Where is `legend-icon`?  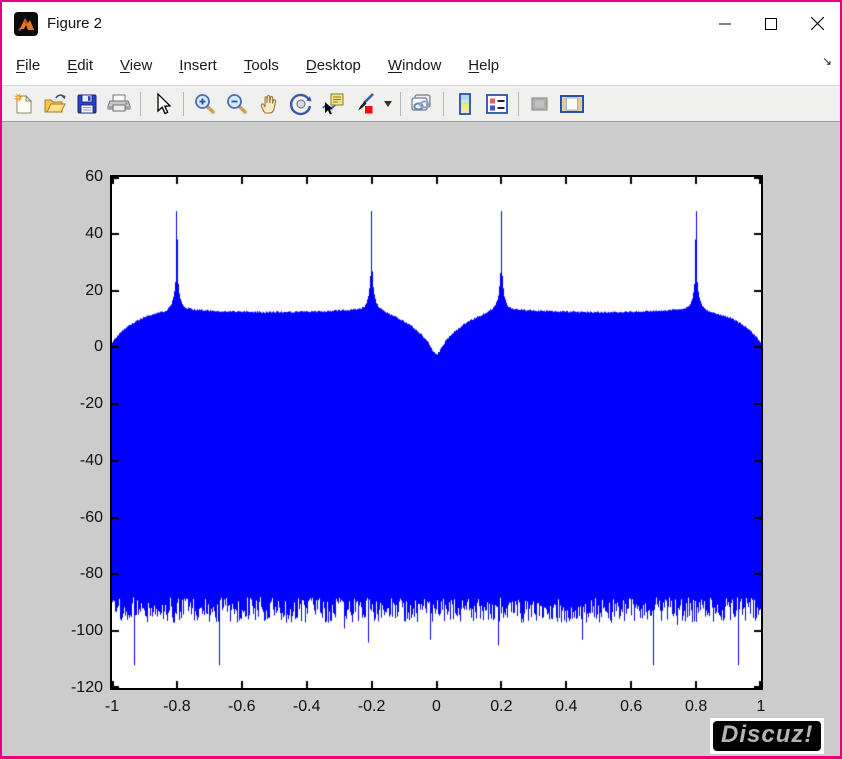 legend-icon is located at coordinates (497, 103).